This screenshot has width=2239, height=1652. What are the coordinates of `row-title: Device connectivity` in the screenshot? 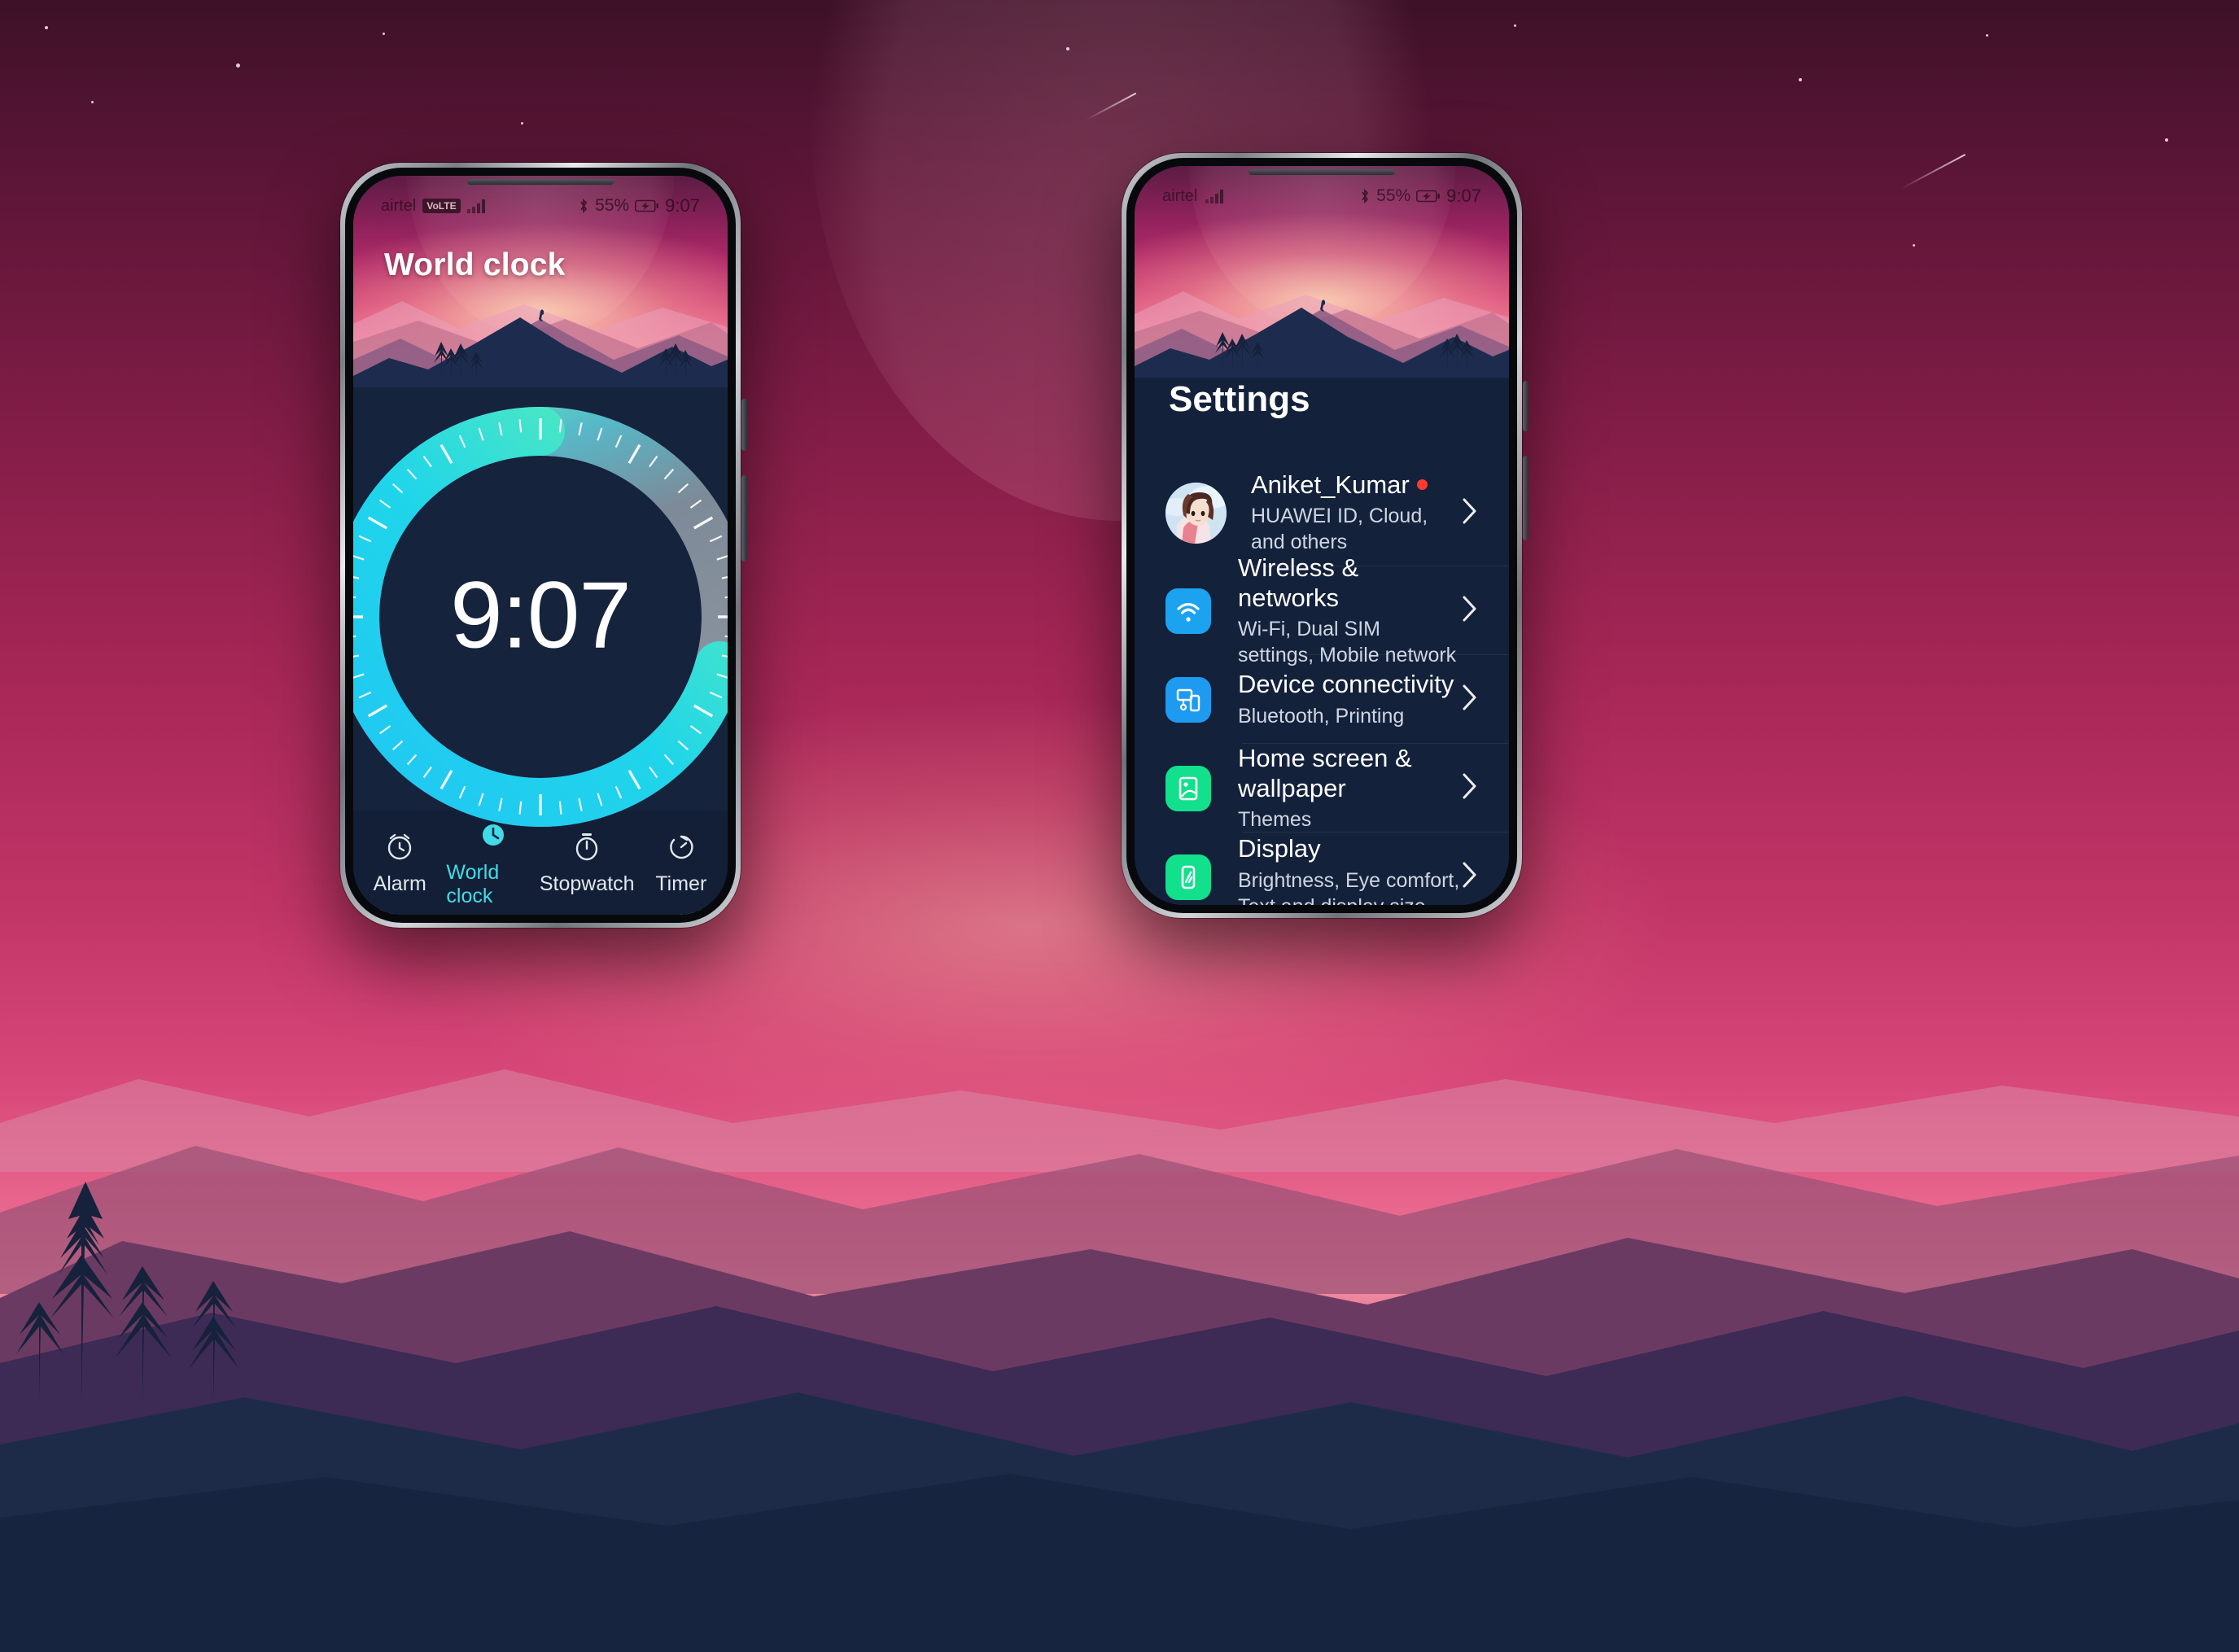 It's located at (1346, 684).